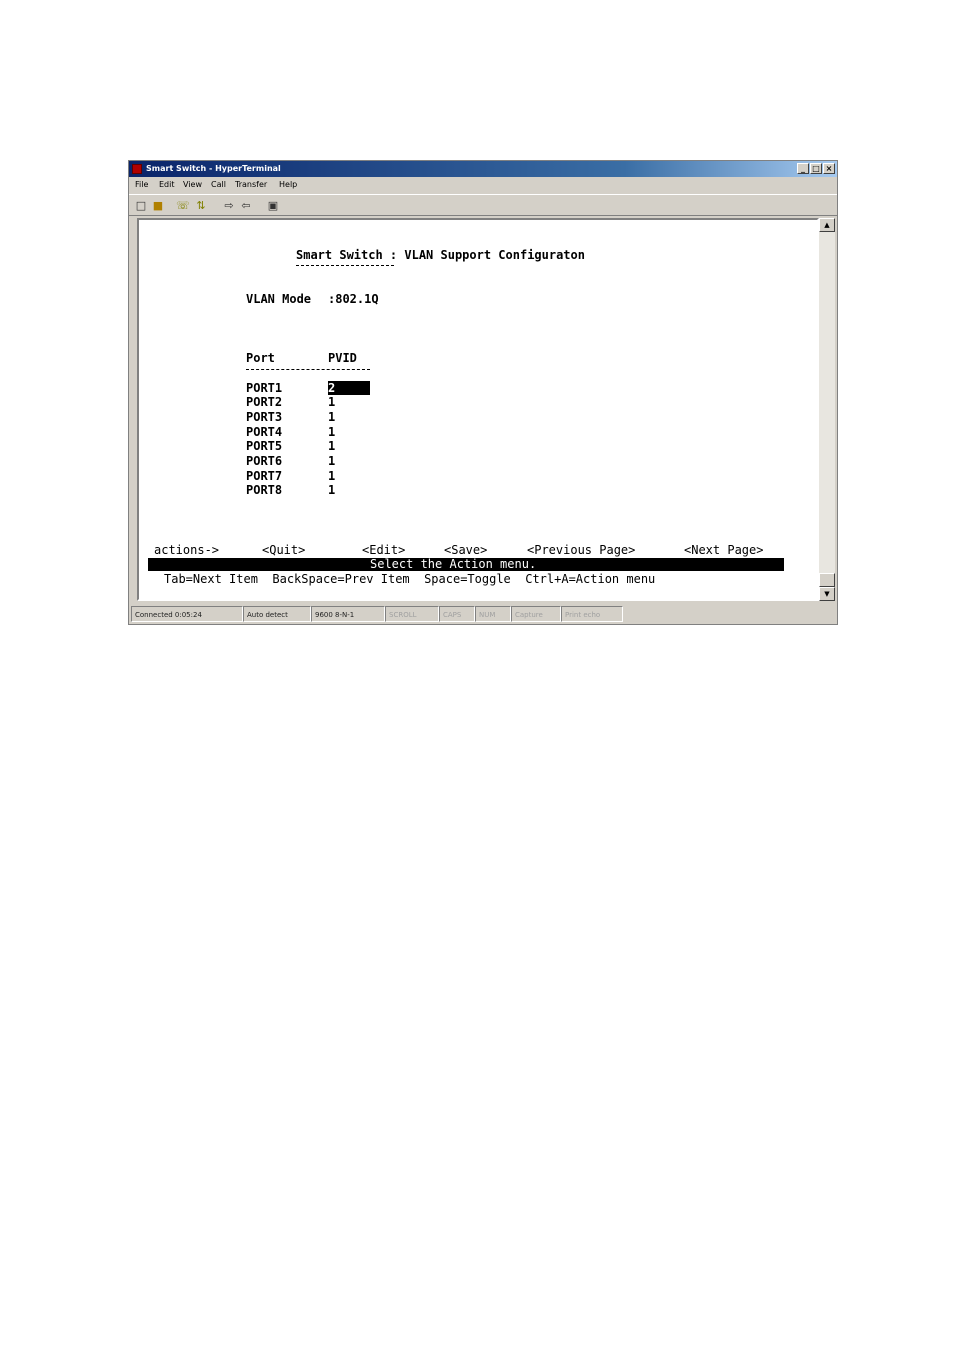  I want to click on scroll-down-icon: ▼, so click(827, 594).